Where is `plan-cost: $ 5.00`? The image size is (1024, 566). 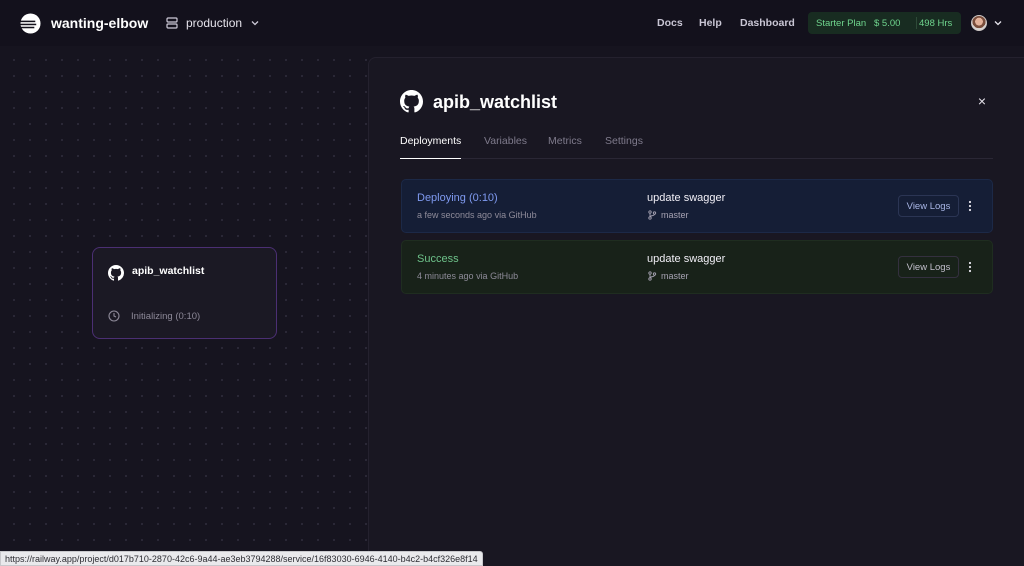 plan-cost: $ 5.00 is located at coordinates (887, 23).